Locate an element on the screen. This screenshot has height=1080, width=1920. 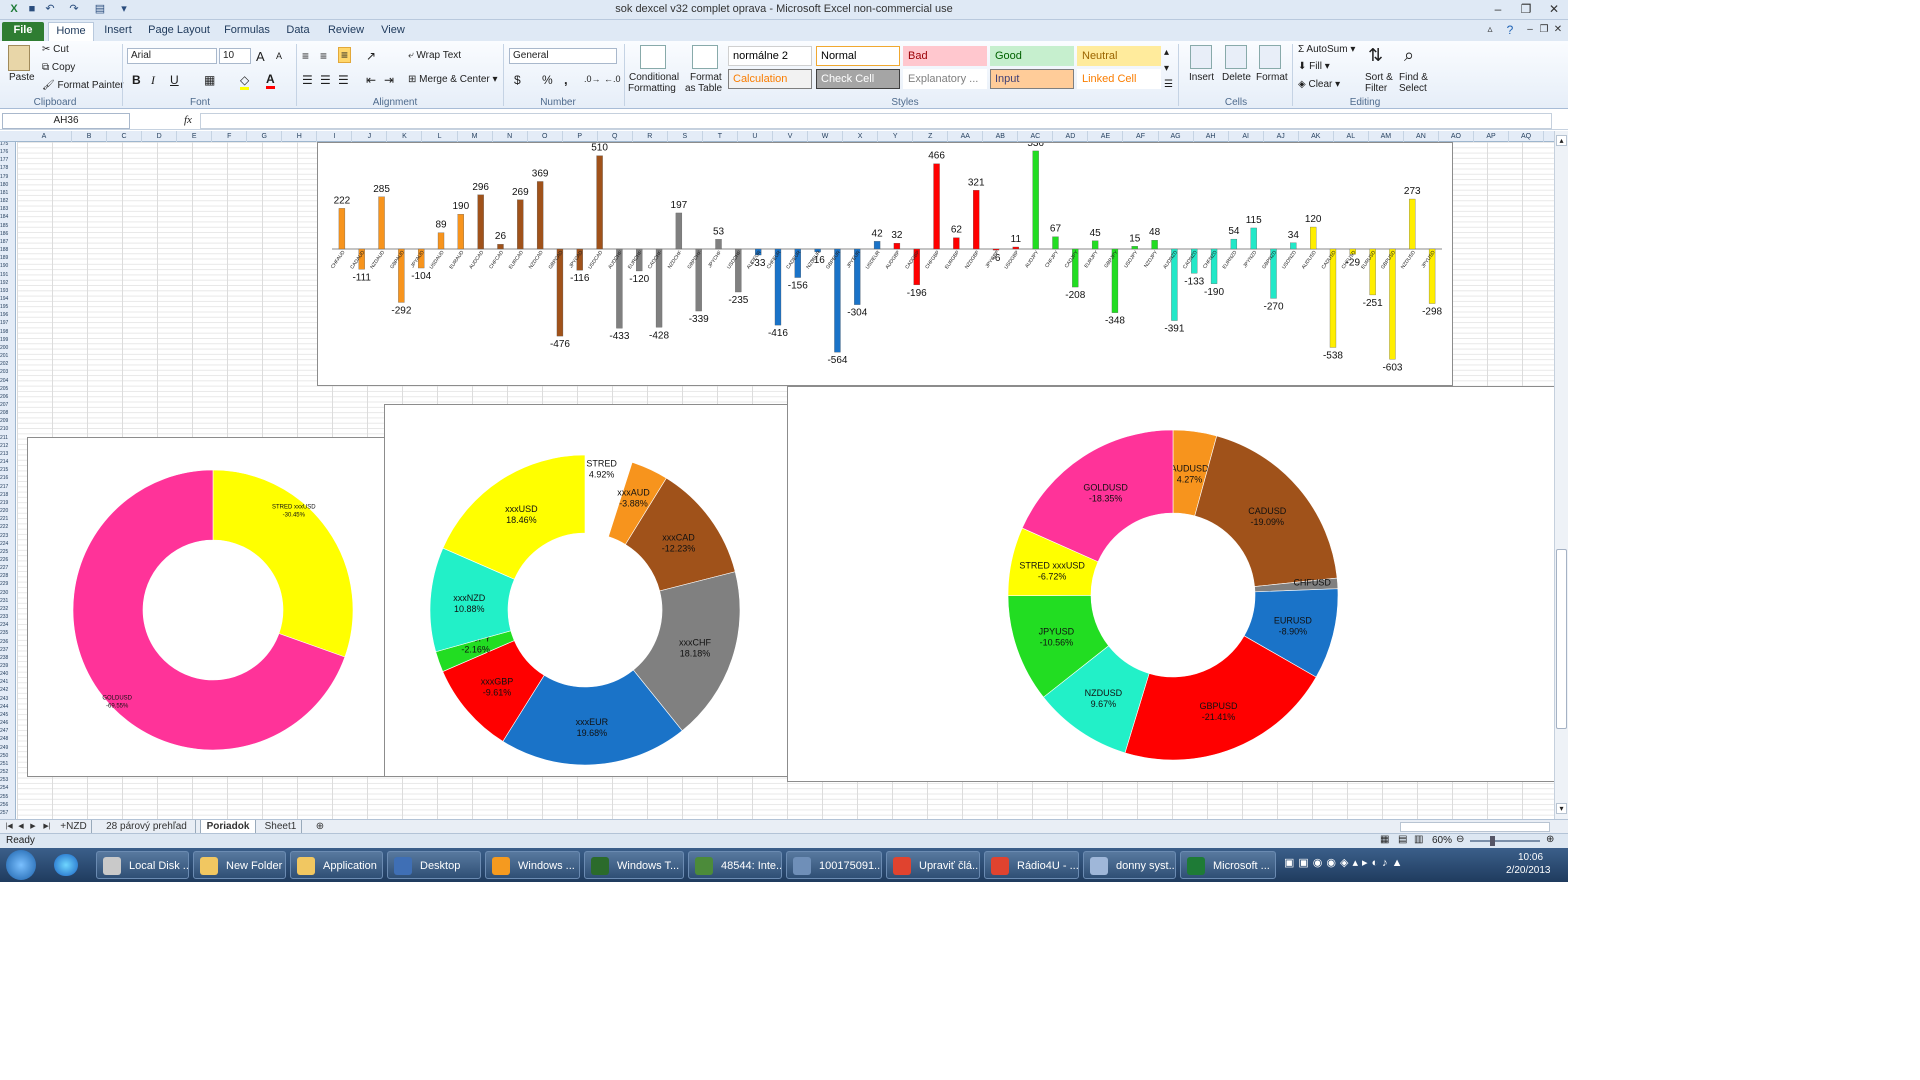
find-select-label-2: Select is located at coordinates (1413, 88).